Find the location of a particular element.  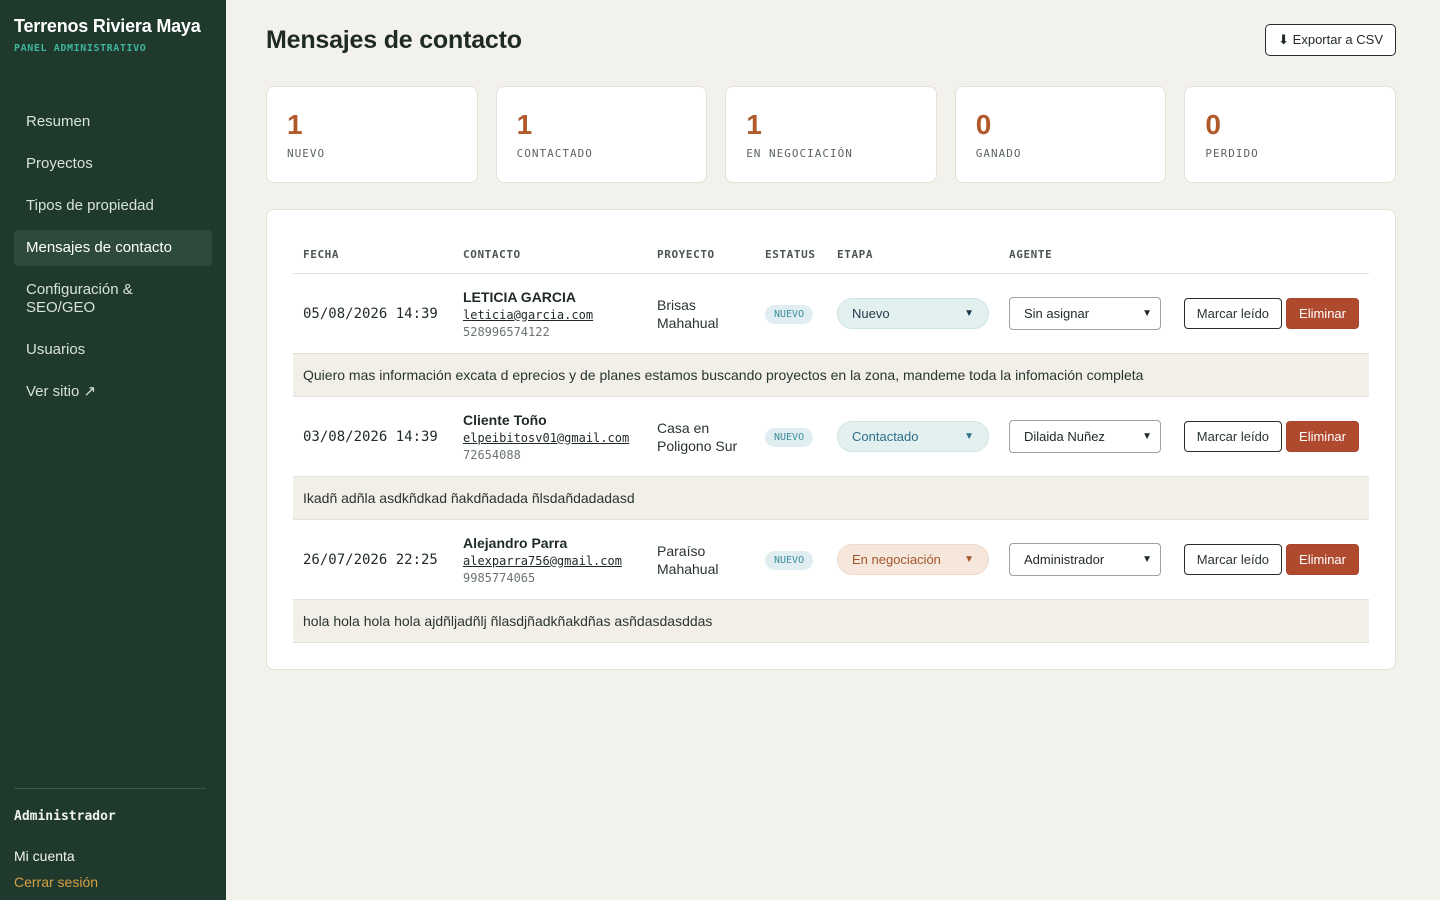

stat-card-en-negociacion: 1 EN NEGOCIACIÓN is located at coordinates (831, 134).